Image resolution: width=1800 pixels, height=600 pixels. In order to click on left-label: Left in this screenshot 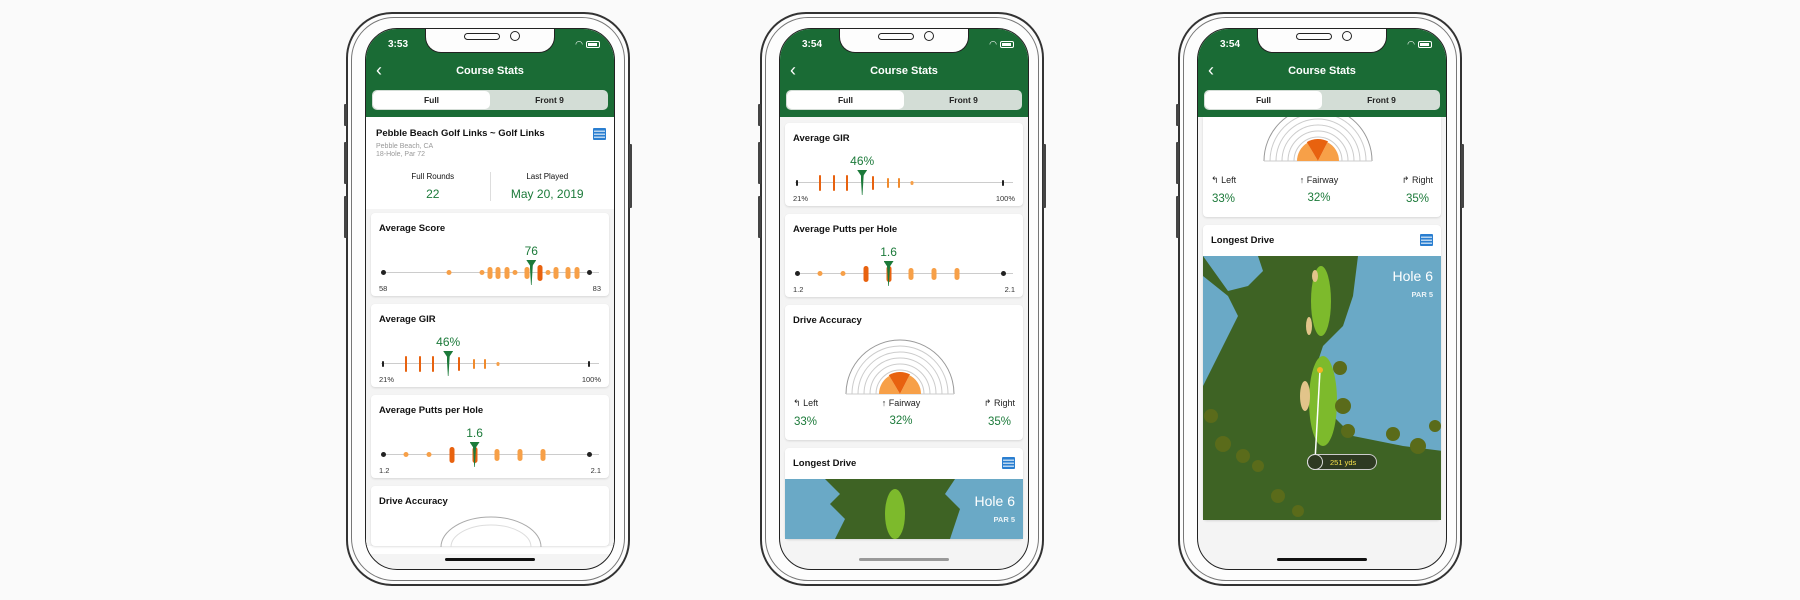, I will do `click(811, 403)`.